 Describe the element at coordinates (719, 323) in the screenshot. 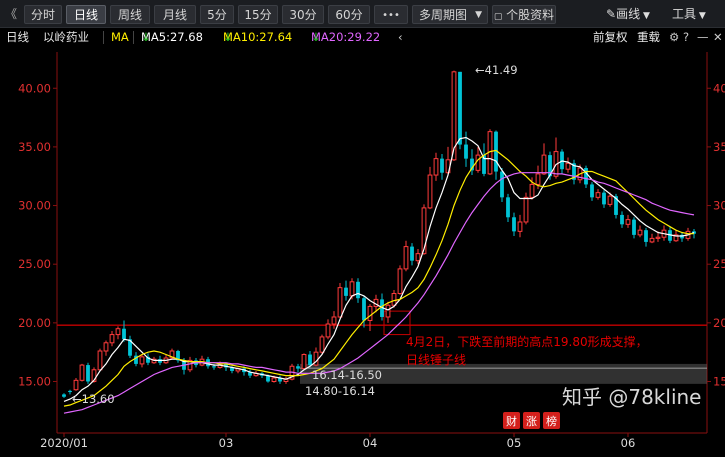

I see `y-tick-label-right: 20` at that location.